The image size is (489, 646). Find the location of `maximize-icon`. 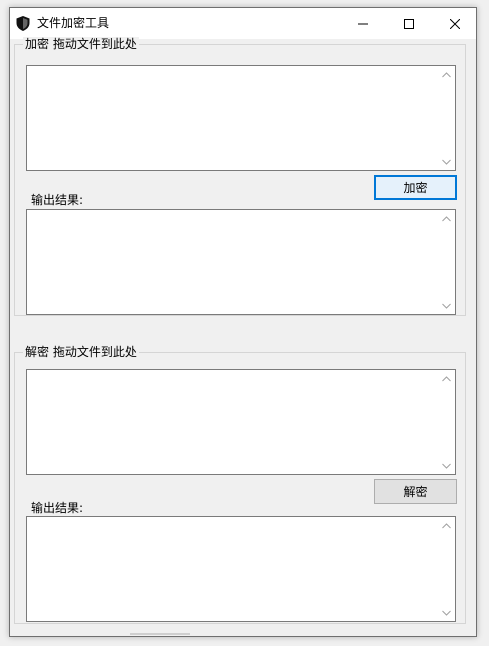

maximize-icon is located at coordinates (409, 23).